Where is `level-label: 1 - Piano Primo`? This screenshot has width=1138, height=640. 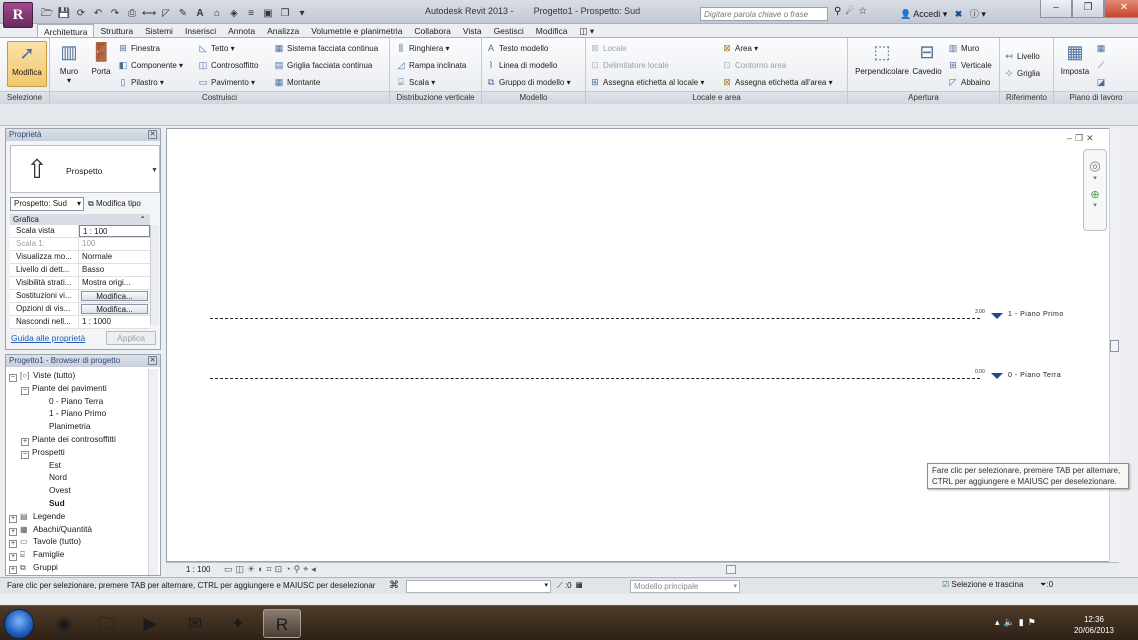
level-label: 1 - Piano Primo is located at coordinates (1036, 314).